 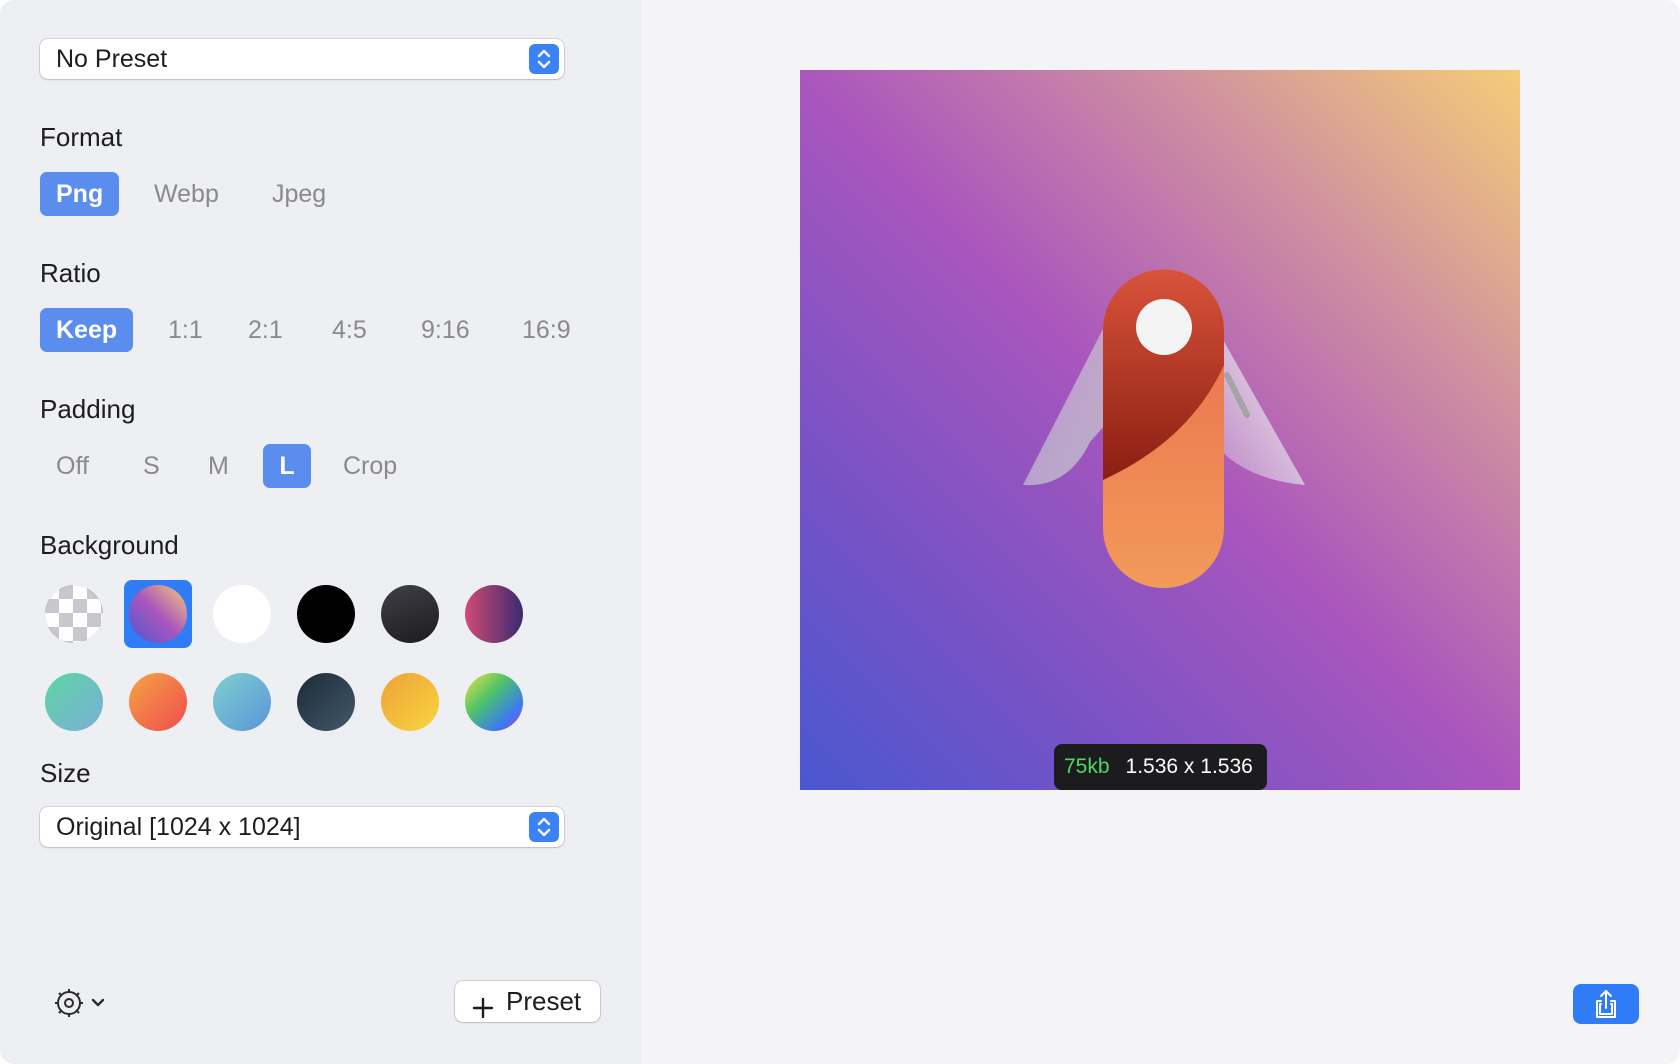 What do you see at coordinates (1189, 766) in the screenshot?
I see `dimensions-text: 1.536 x 1.536` at bounding box center [1189, 766].